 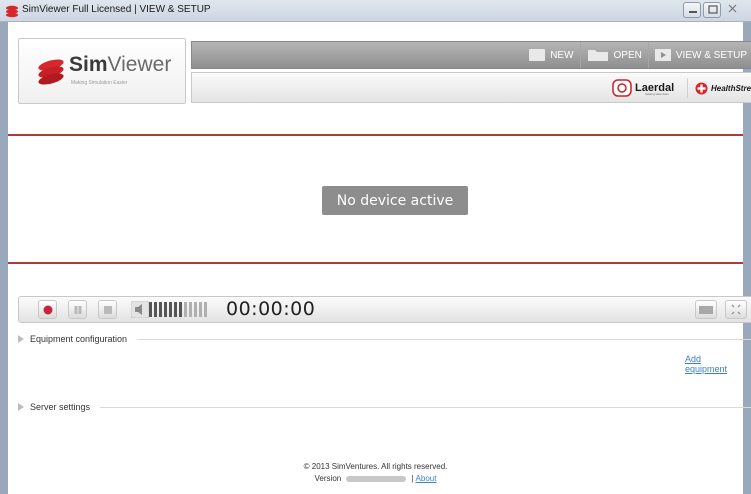 I want to click on equipment-config-label: Equipment configuration, so click(x=79, y=339).